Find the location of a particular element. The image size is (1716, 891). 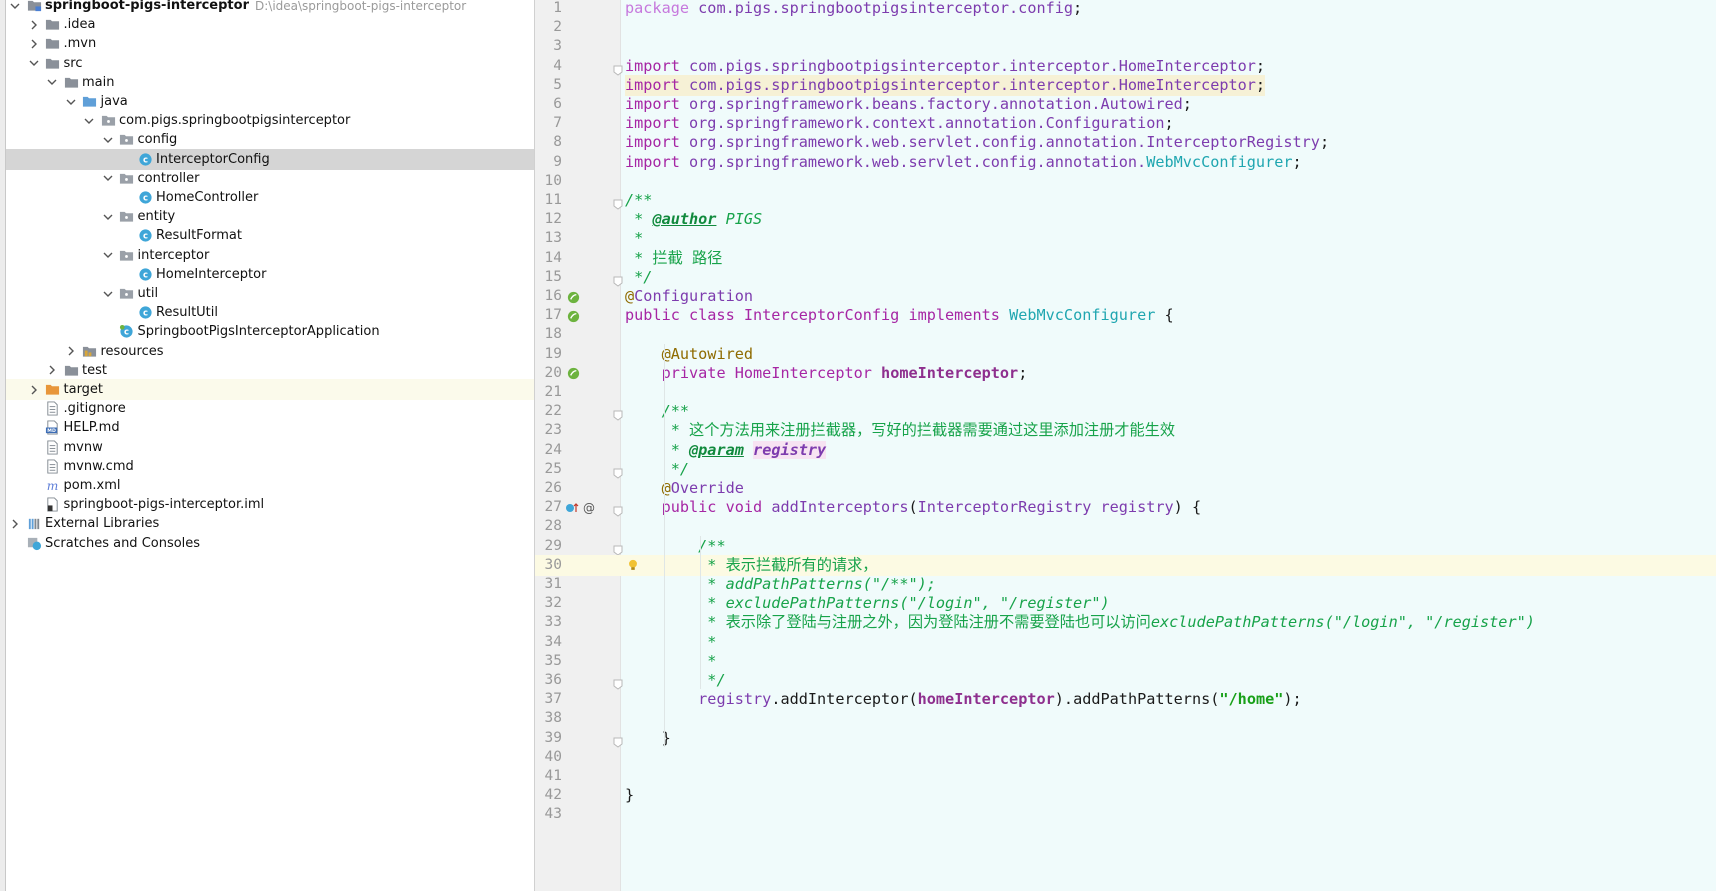

tree-item-mvnw: mvnw is located at coordinates (270, 447).